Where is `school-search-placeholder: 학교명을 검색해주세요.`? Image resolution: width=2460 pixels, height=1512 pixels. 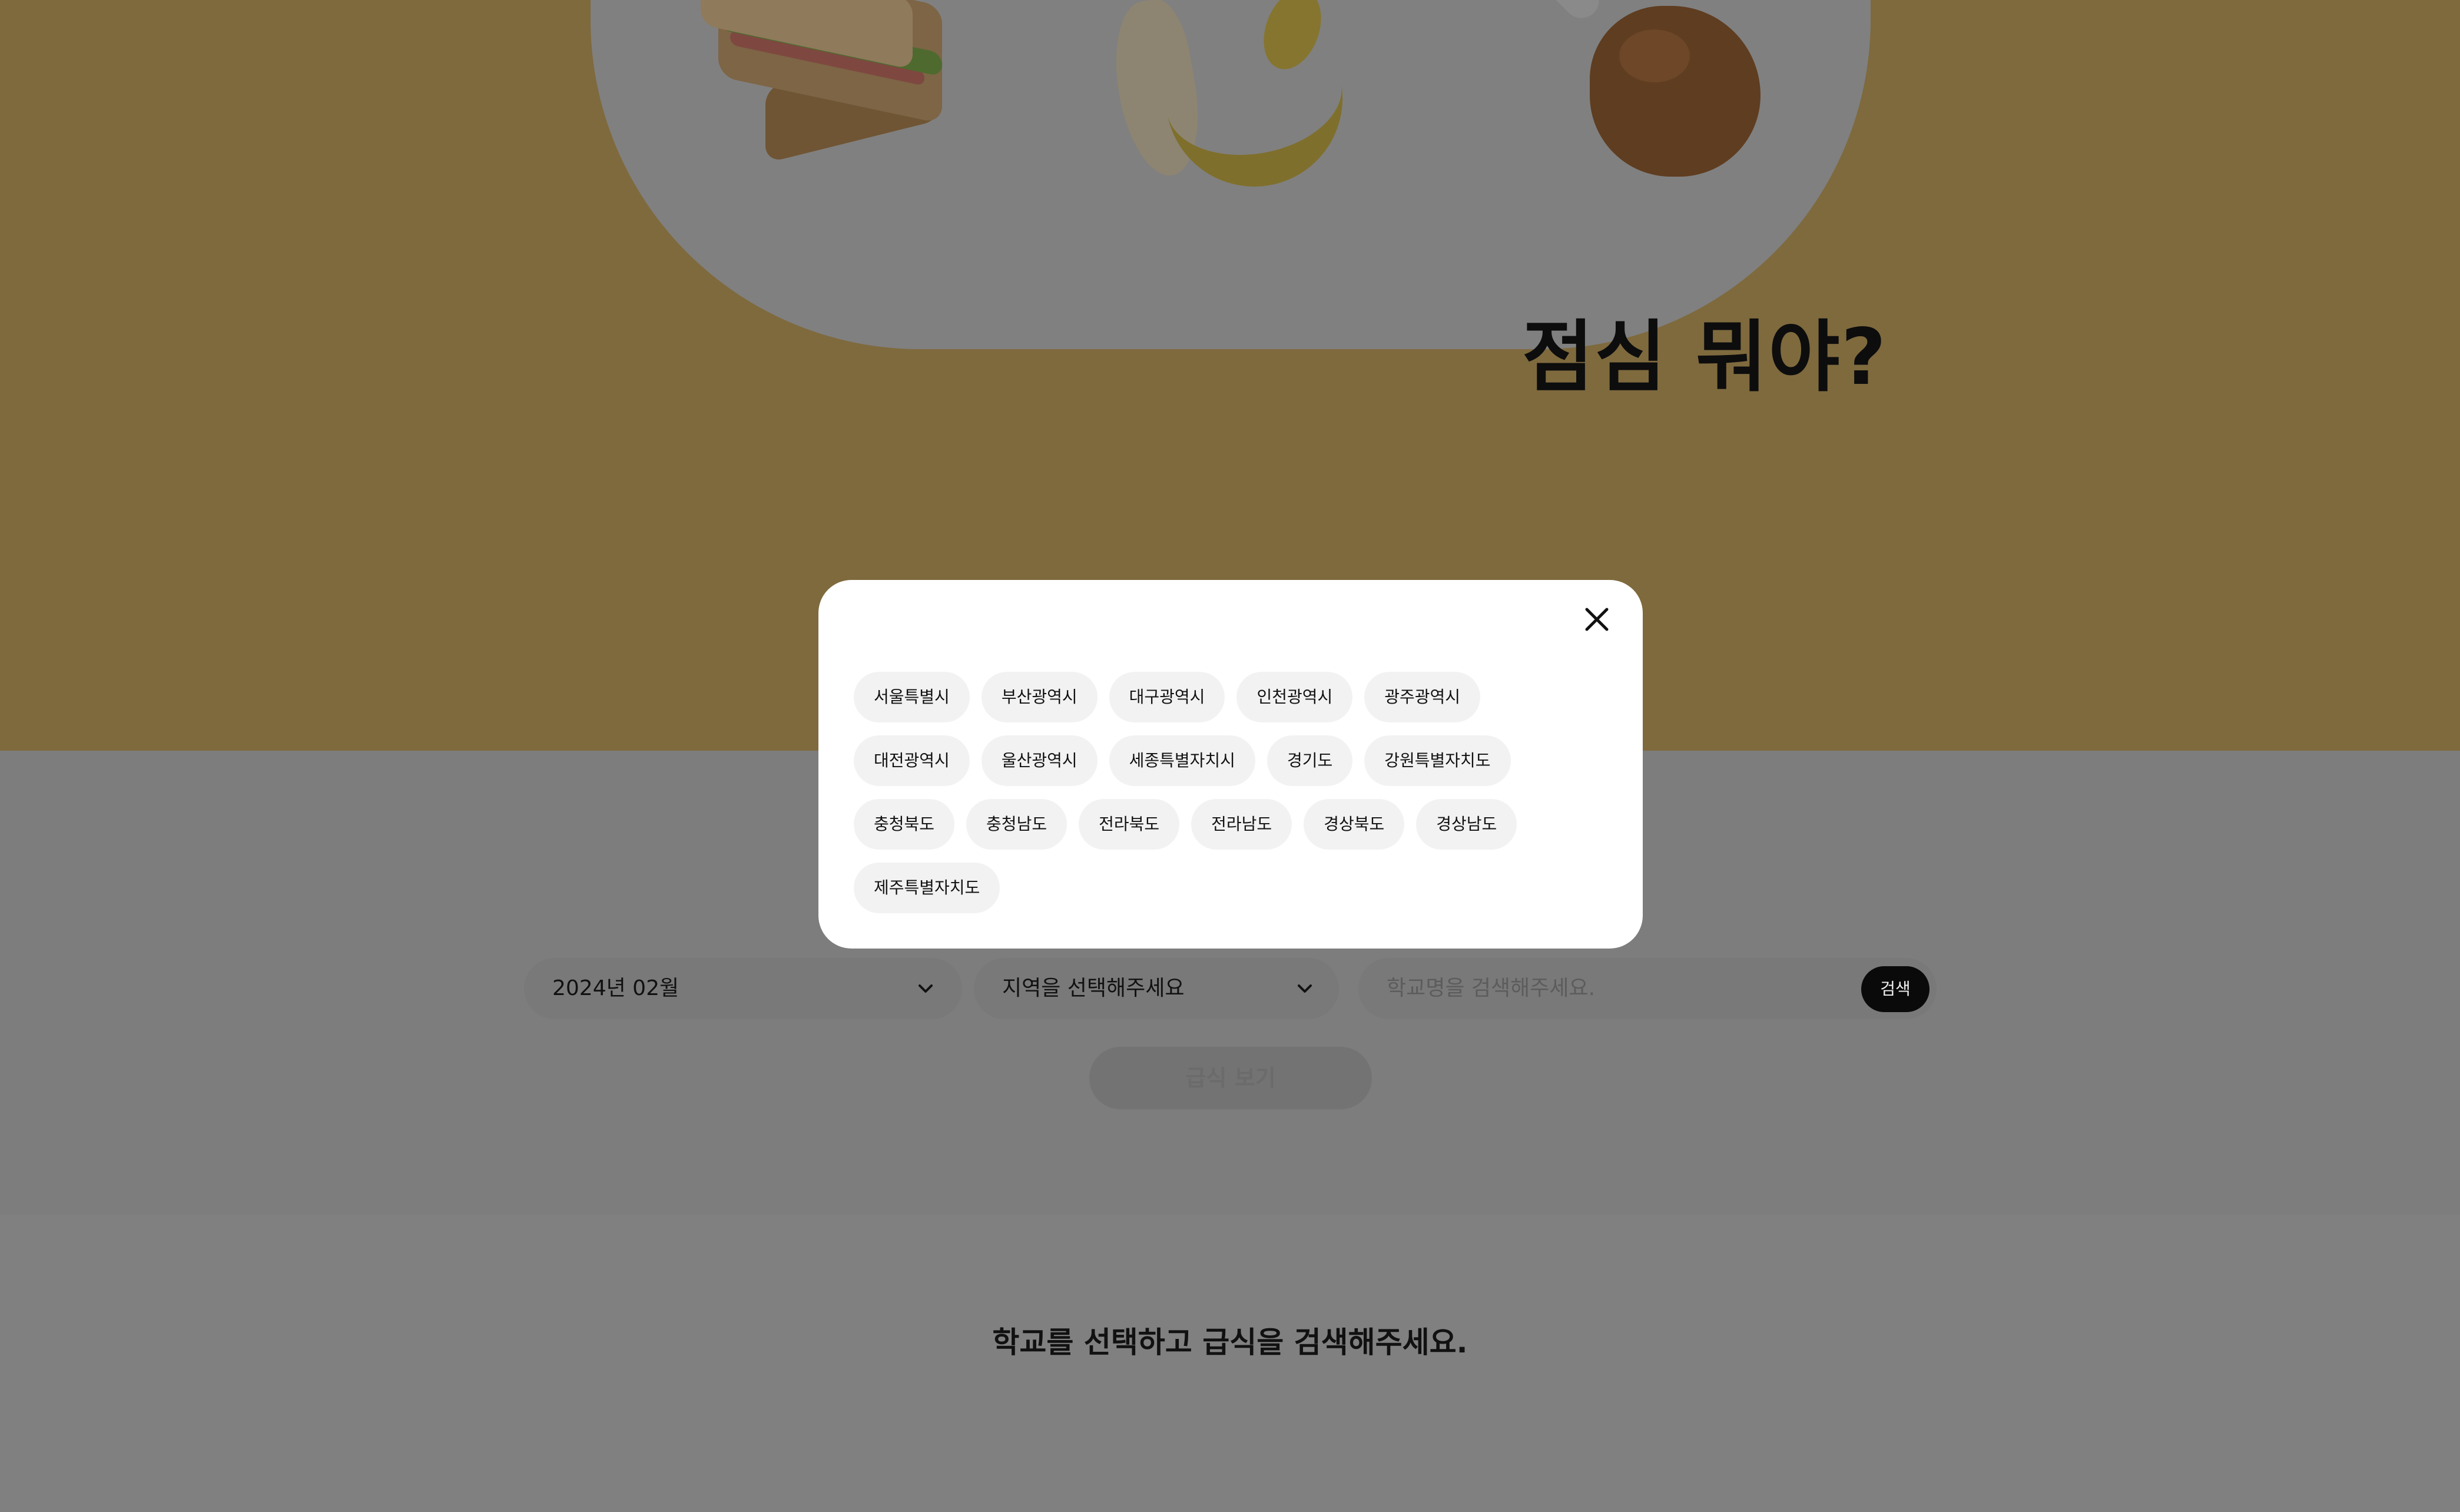
school-search-placeholder: 학교명을 검색해주세요. is located at coordinates (1491, 988).